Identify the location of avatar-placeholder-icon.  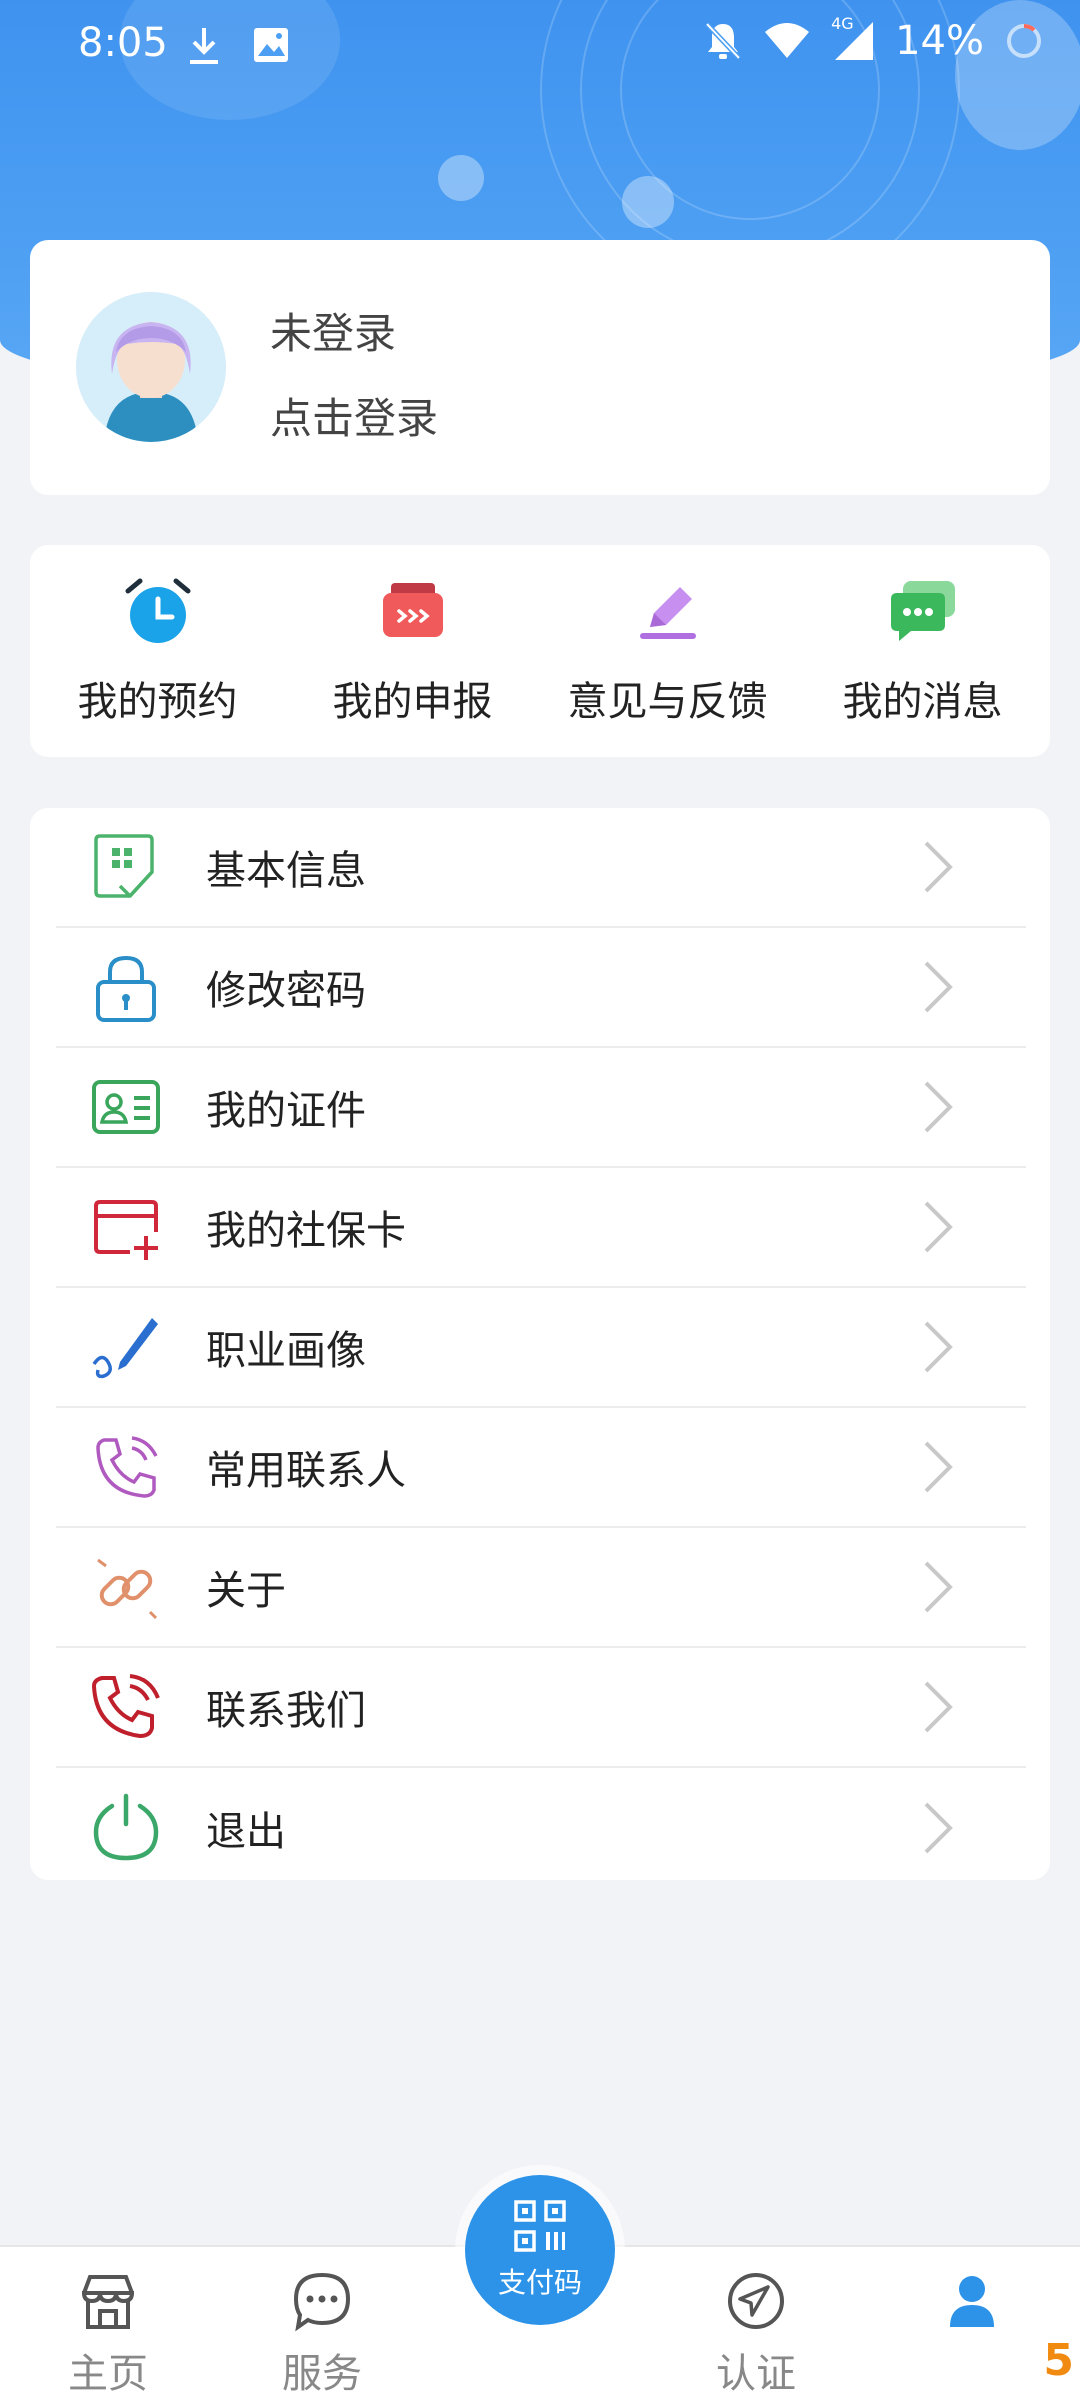
(151, 367).